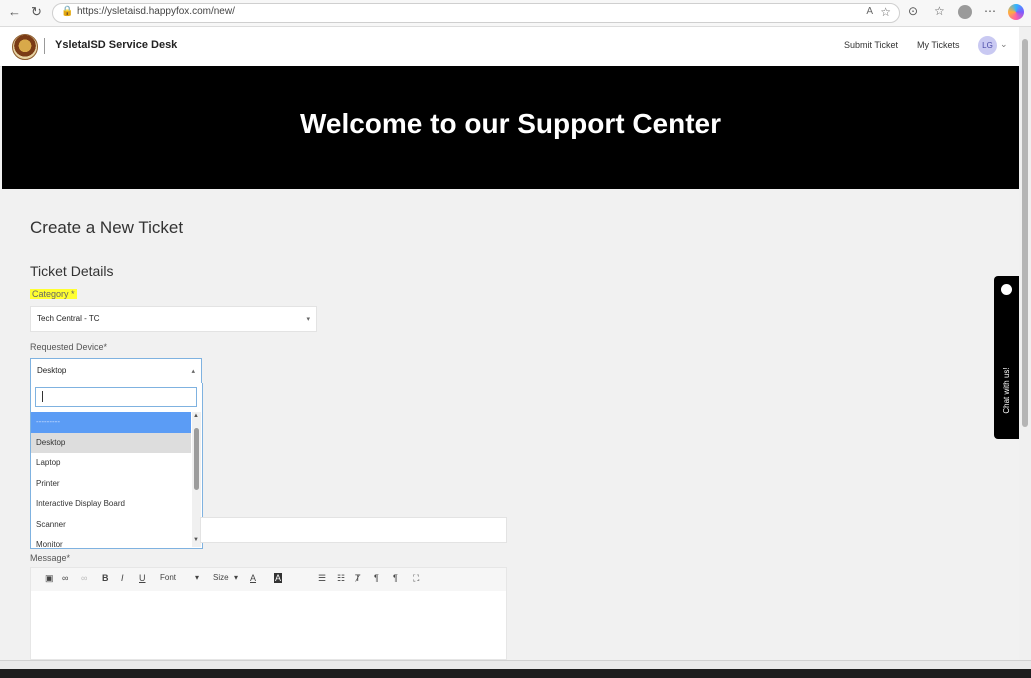 This screenshot has height=678, width=1031. Describe the element at coordinates (116, 371) in the screenshot. I see `device-select: Desktop ▴` at that location.